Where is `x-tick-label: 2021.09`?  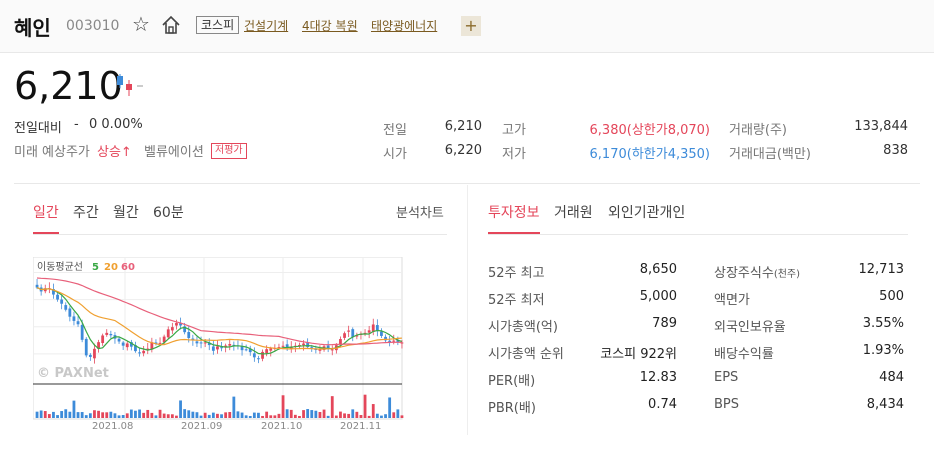
x-tick-label: 2021.09 is located at coordinates (202, 426).